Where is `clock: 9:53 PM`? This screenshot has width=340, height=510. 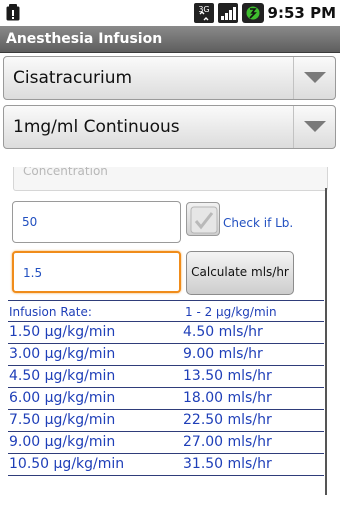 clock: 9:53 PM is located at coordinates (301, 13).